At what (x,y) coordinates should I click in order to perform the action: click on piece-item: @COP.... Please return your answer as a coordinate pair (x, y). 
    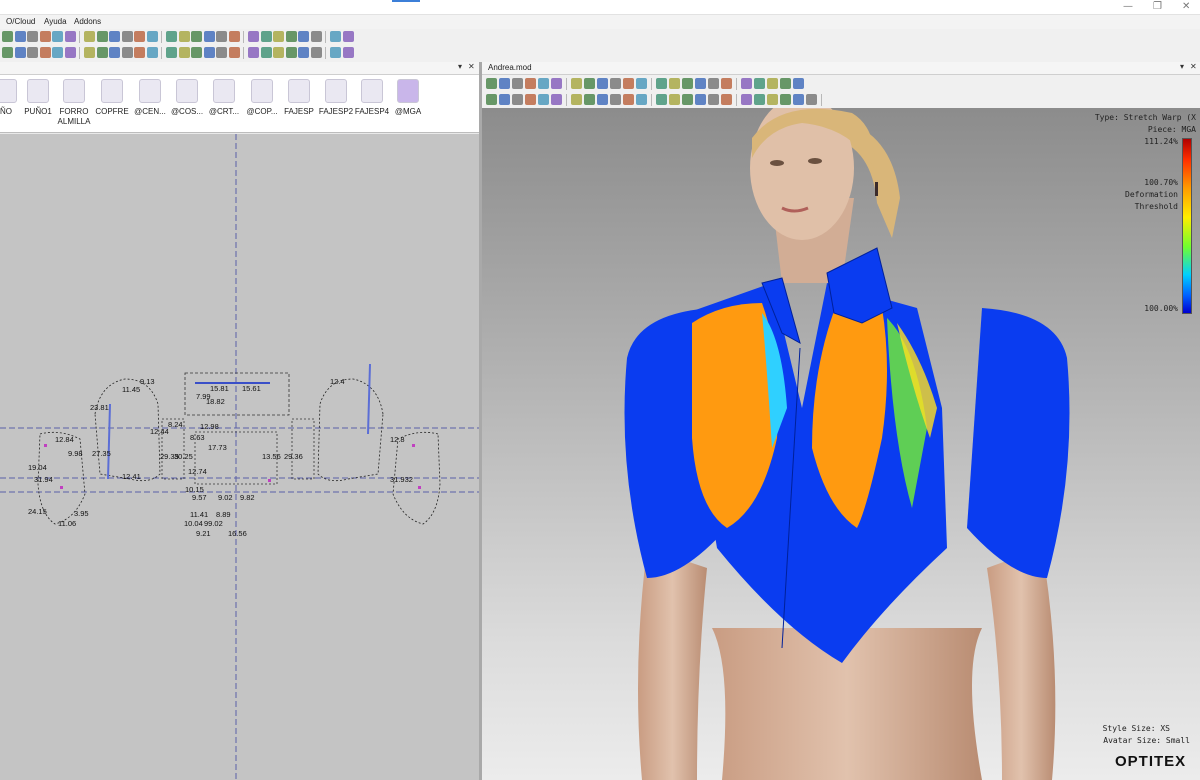
    Looking at the image, I should click on (262, 104).